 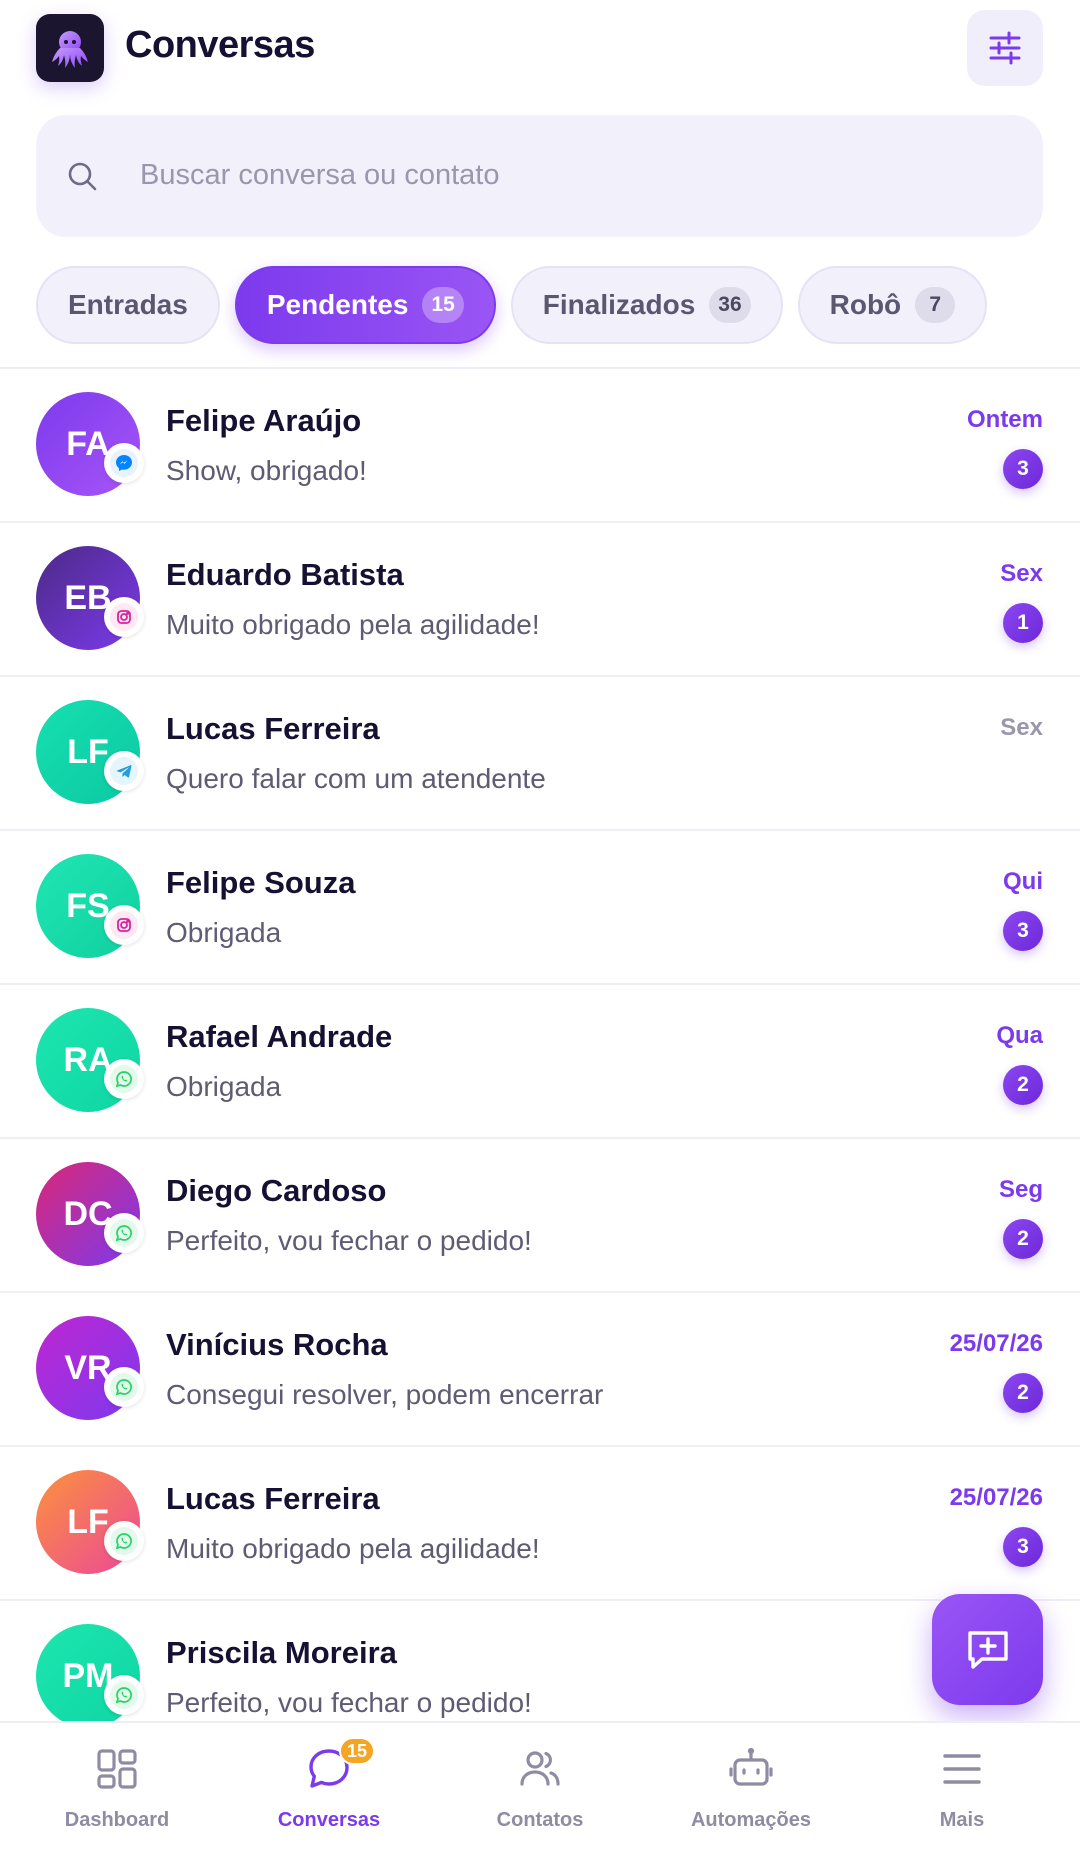 I want to click on tab-pendentes: Pendentes 15, so click(x=365, y=305).